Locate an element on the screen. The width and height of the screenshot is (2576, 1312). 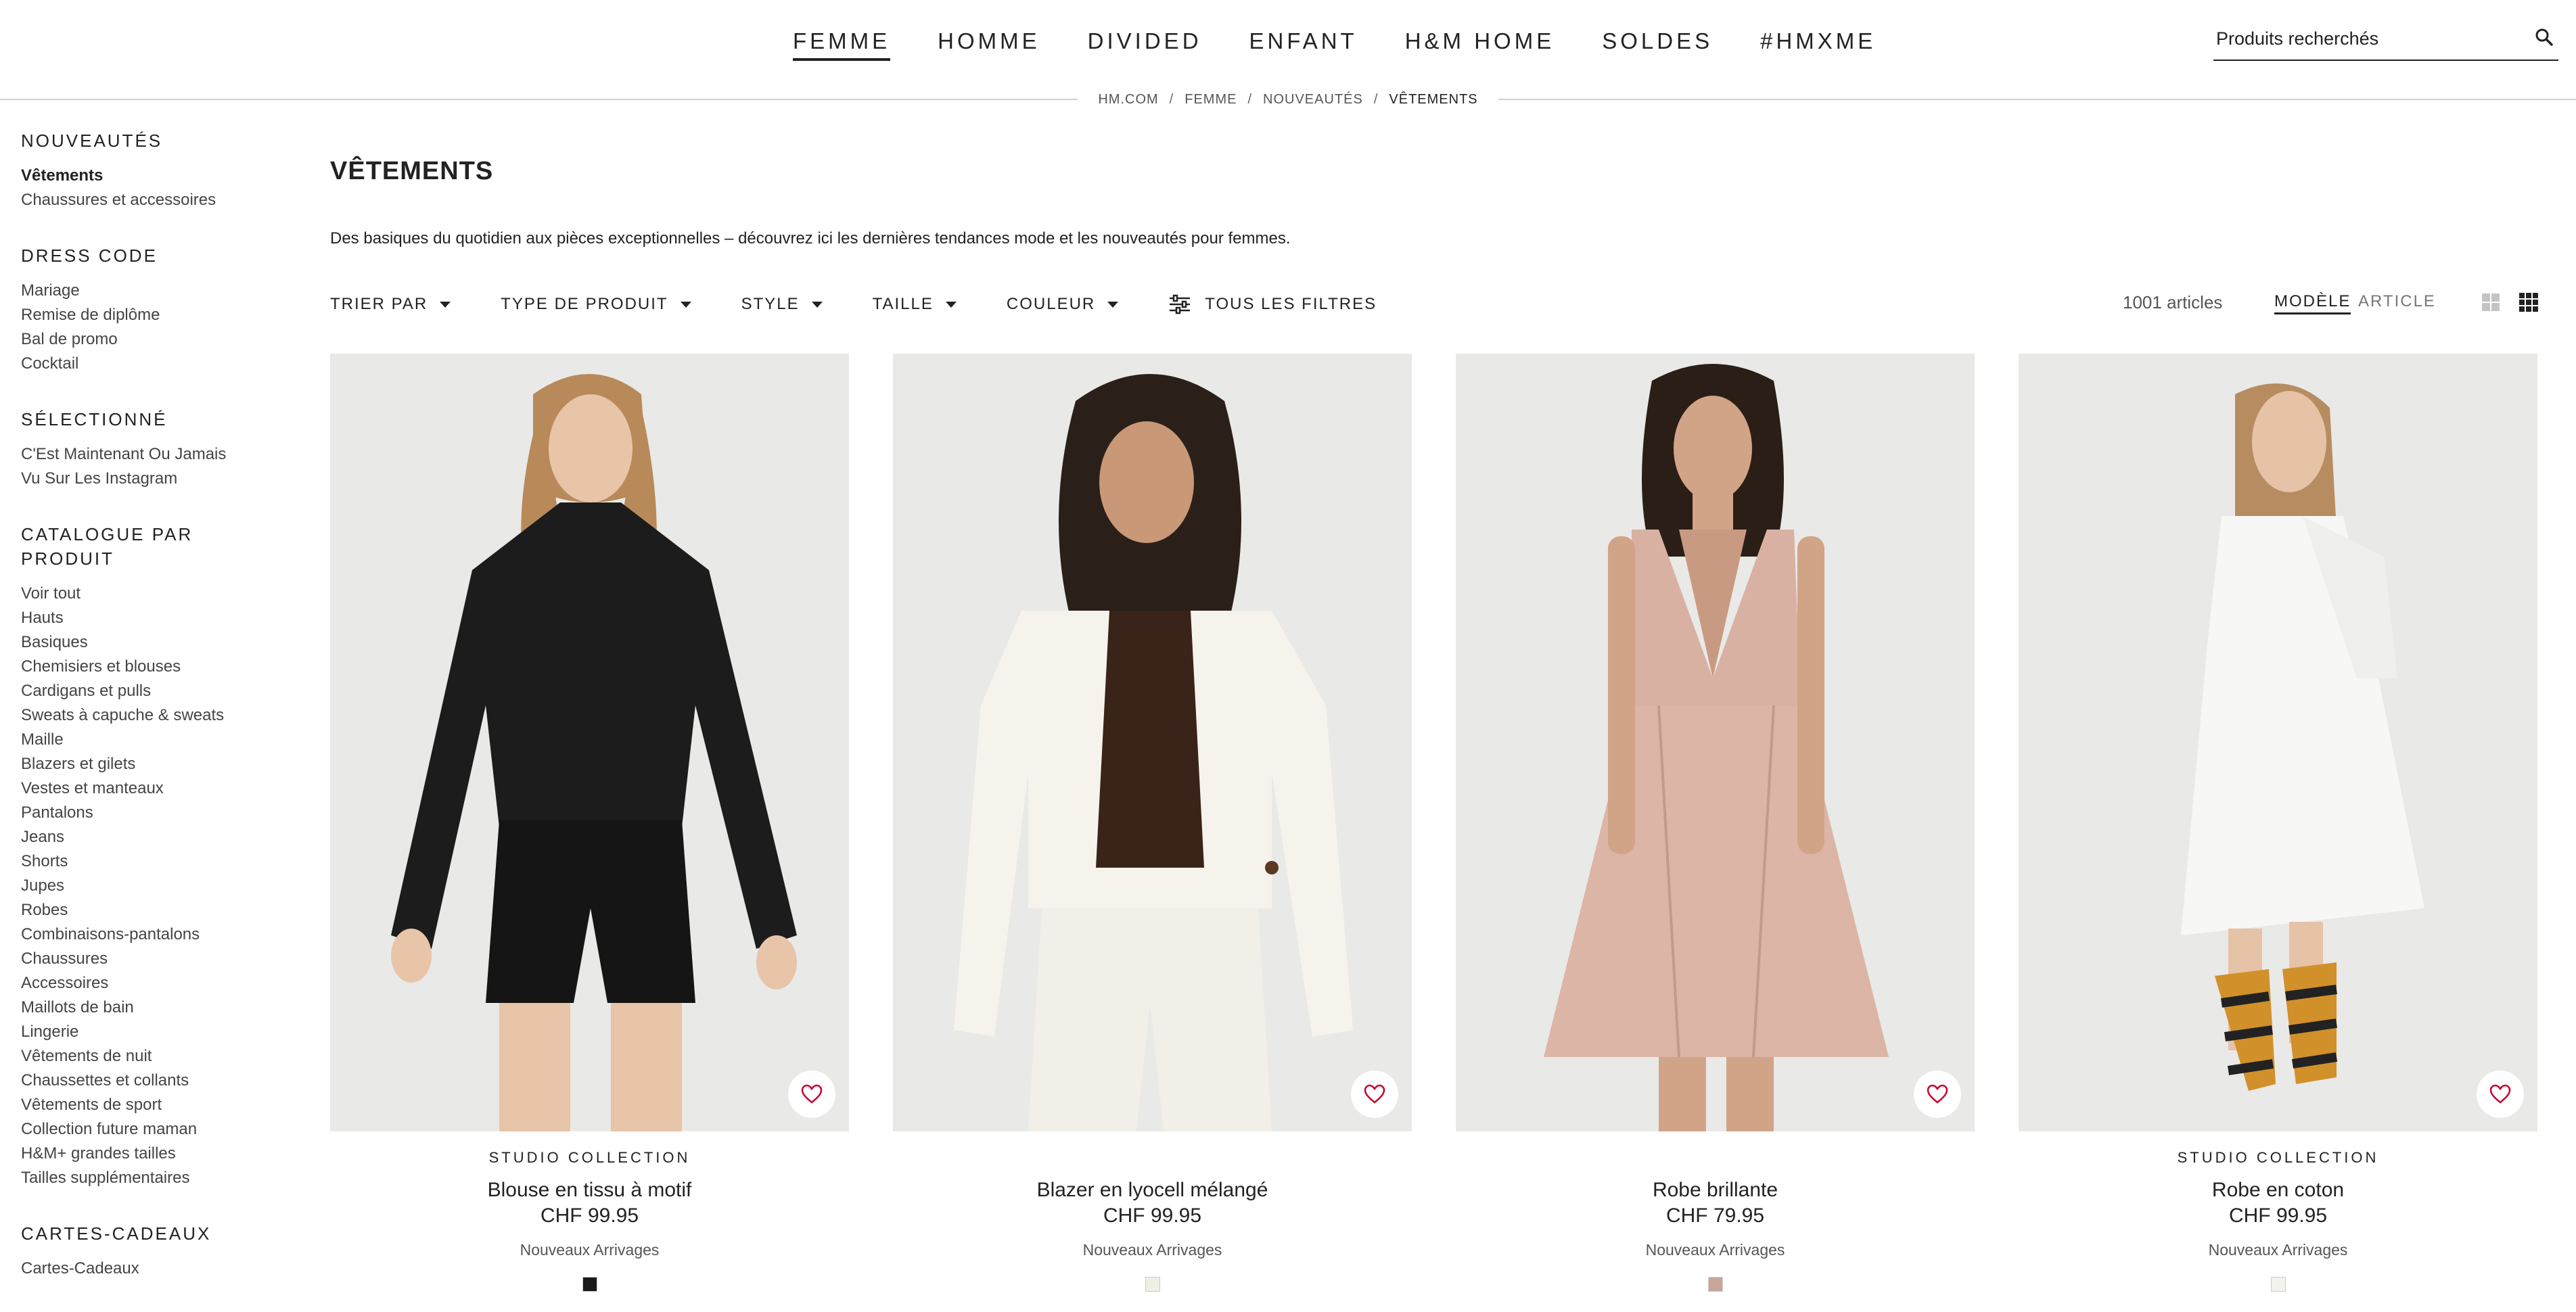
sidebar-item-accessoires: Accessoires is located at coordinates (156, 983).